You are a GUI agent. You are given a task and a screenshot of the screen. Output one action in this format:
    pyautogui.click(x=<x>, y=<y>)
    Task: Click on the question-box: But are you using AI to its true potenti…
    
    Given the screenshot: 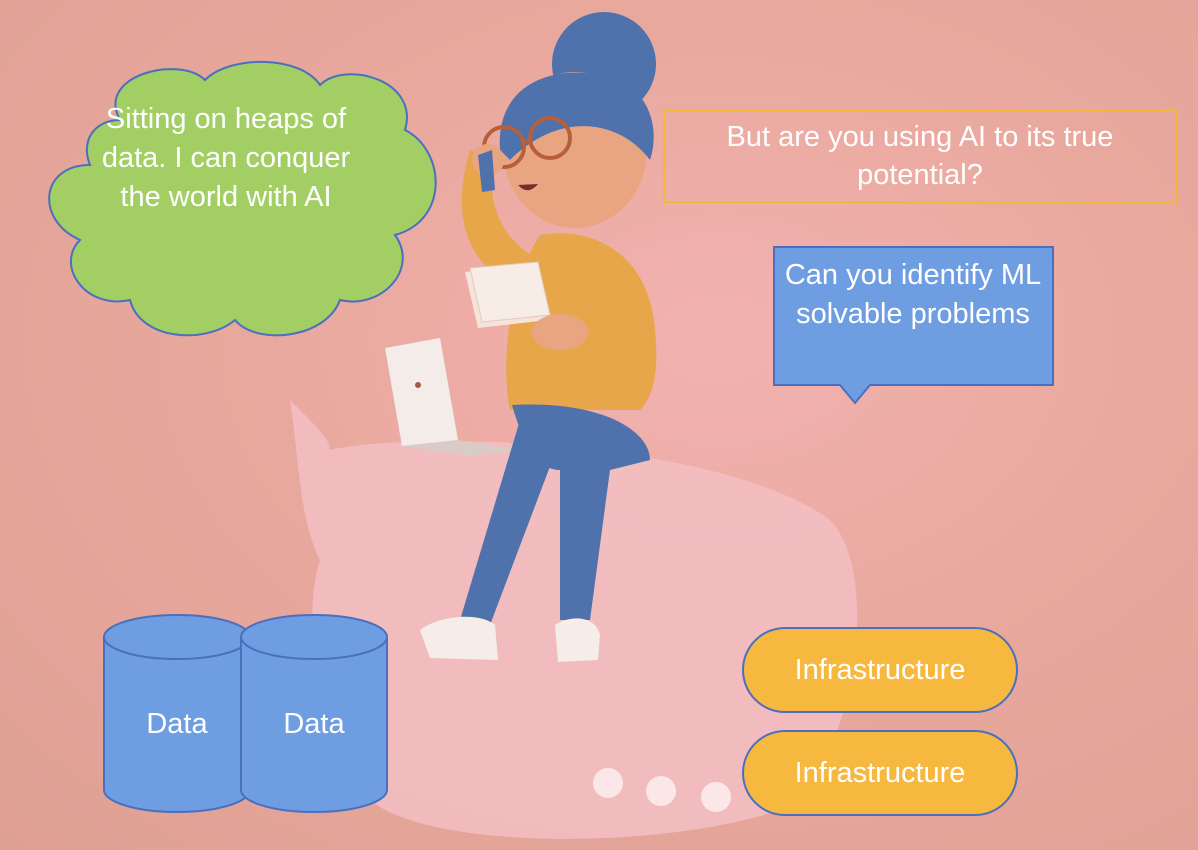 What is the action you would take?
    pyautogui.click(x=920, y=156)
    